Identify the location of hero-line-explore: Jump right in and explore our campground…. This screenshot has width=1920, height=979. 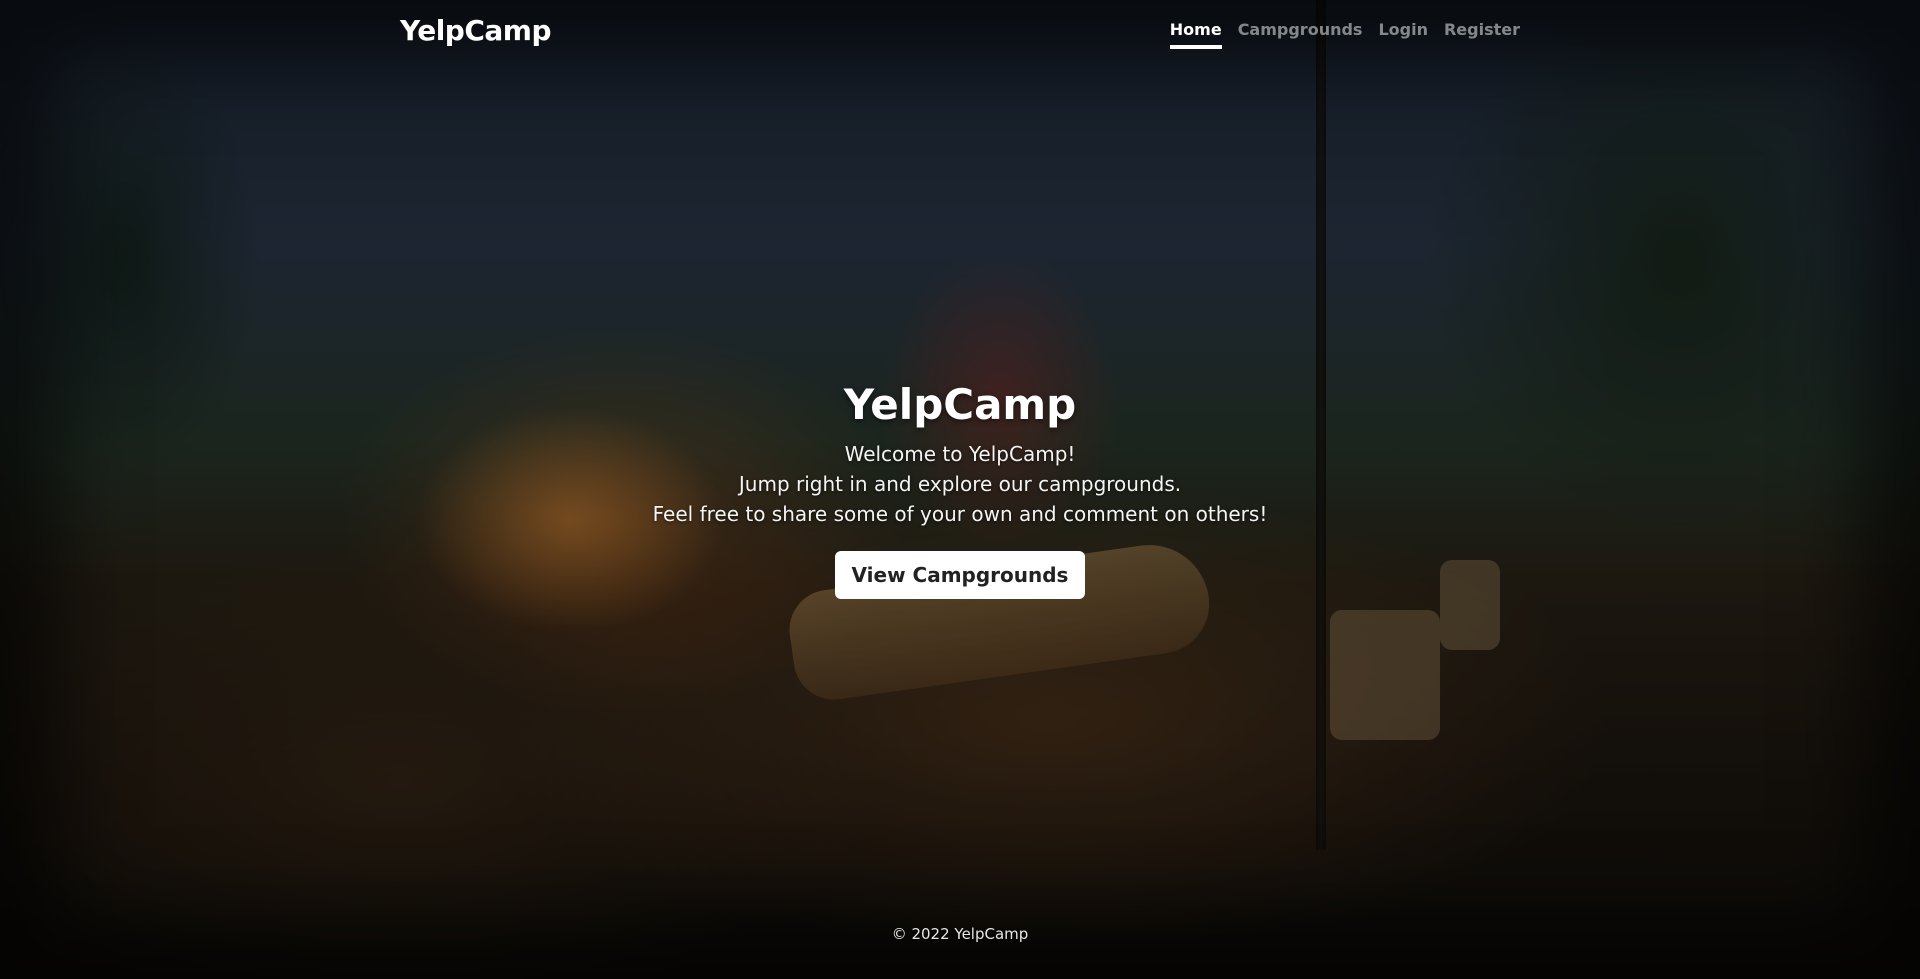
(960, 484).